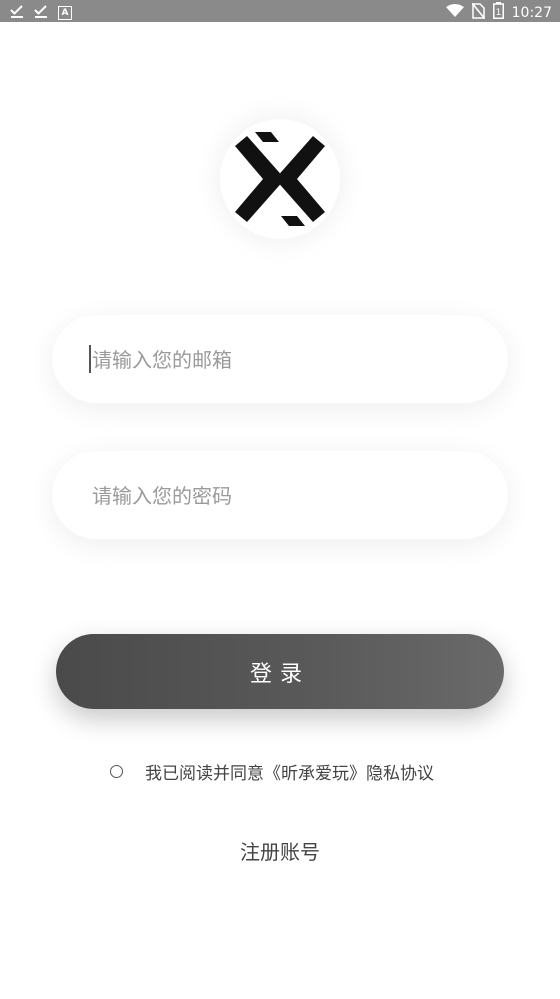 The image size is (560, 999). I want to click on agreement-row: 我已阅读并同意《昕承爱玩》隐私协议, so click(272, 771).